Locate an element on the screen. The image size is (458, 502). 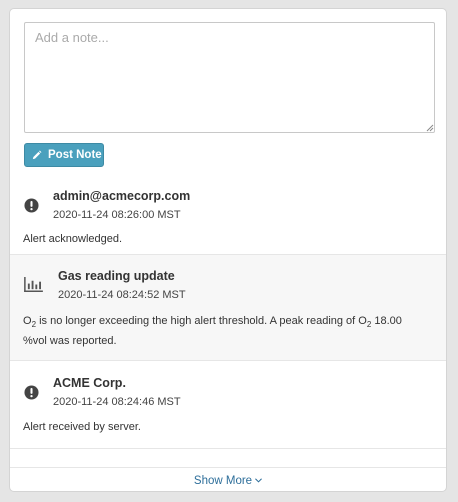
item-timestamp: 2020-11-24 08:24:52 MST is located at coordinates (122, 295).